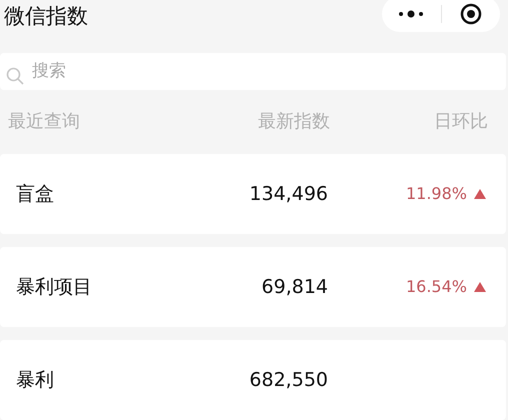 Image resolution: width=508 pixels, height=420 pixels. What do you see at coordinates (15, 75) in the screenshot?
I see `search-icon` at bounding box center [15, 75].